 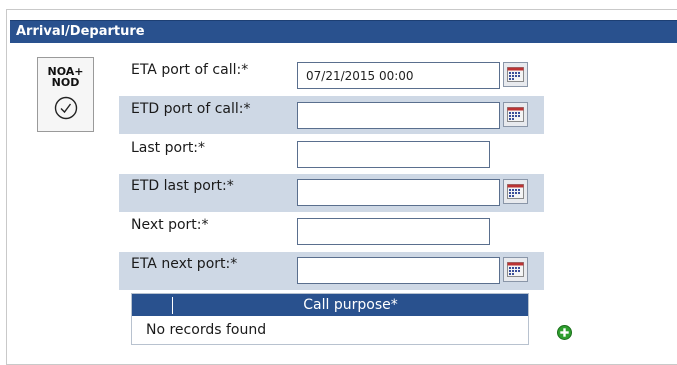 I want to click on etd-port-of-call-input, so click(x=398, y=115).